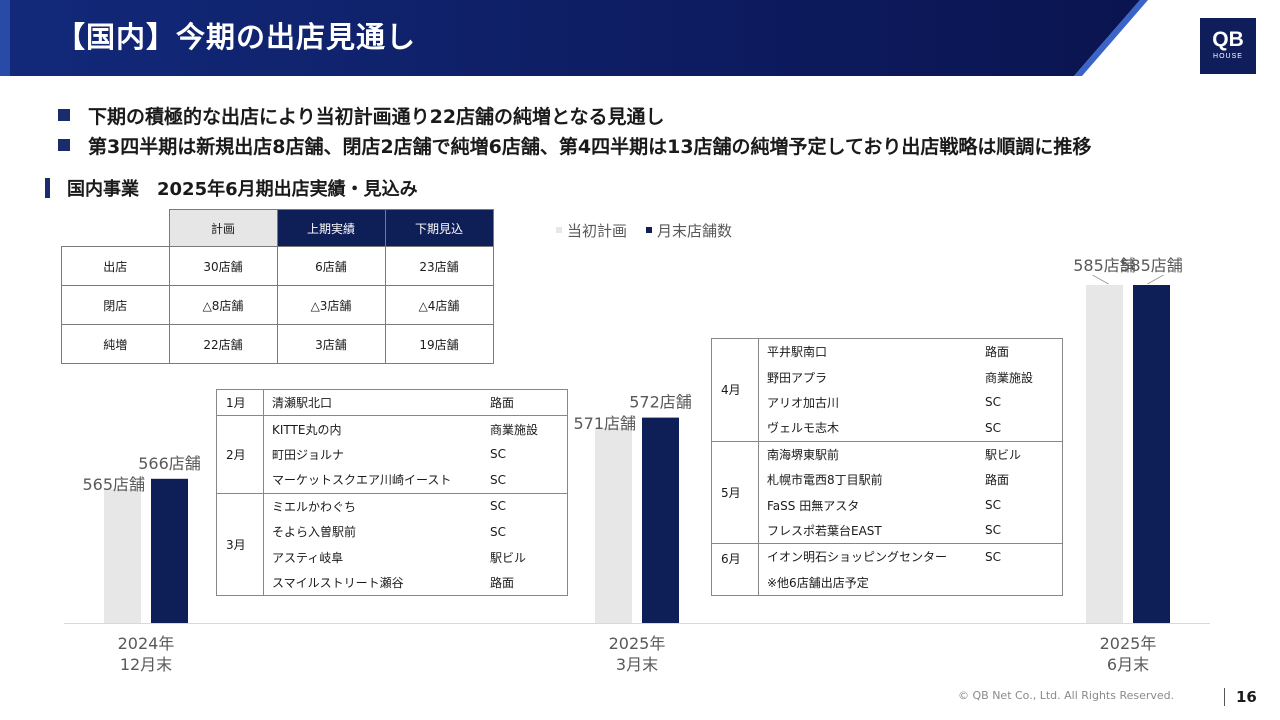  What do you see at coordinates (694, 231) in the screenshot?
I see `legend-label: 月末店舗数` at bounding box center [694, 231].